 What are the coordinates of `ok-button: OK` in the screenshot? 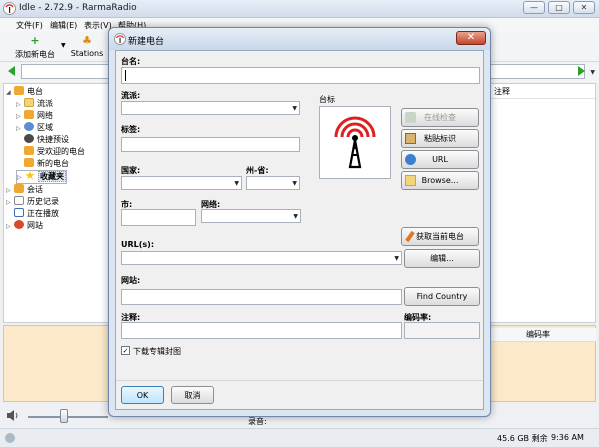 It's located at (142, 395).